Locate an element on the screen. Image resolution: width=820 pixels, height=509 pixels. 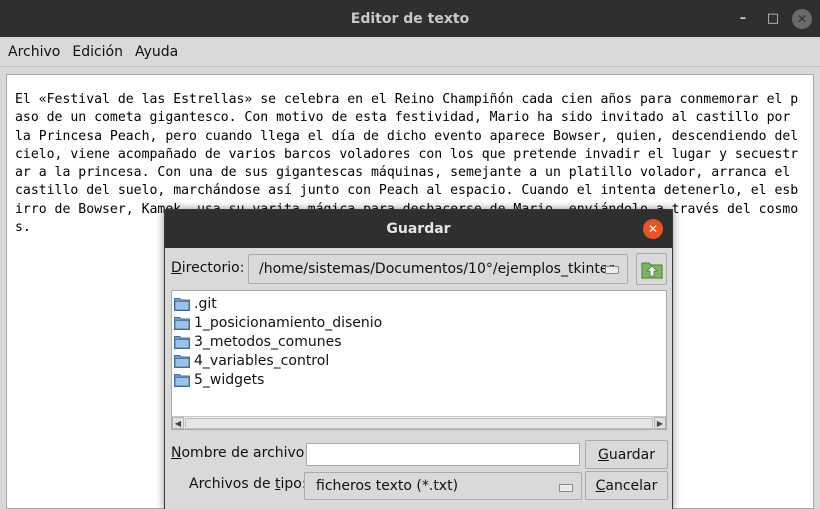
file-list-item: 4_variables_control is located at coordinates (277, 361).